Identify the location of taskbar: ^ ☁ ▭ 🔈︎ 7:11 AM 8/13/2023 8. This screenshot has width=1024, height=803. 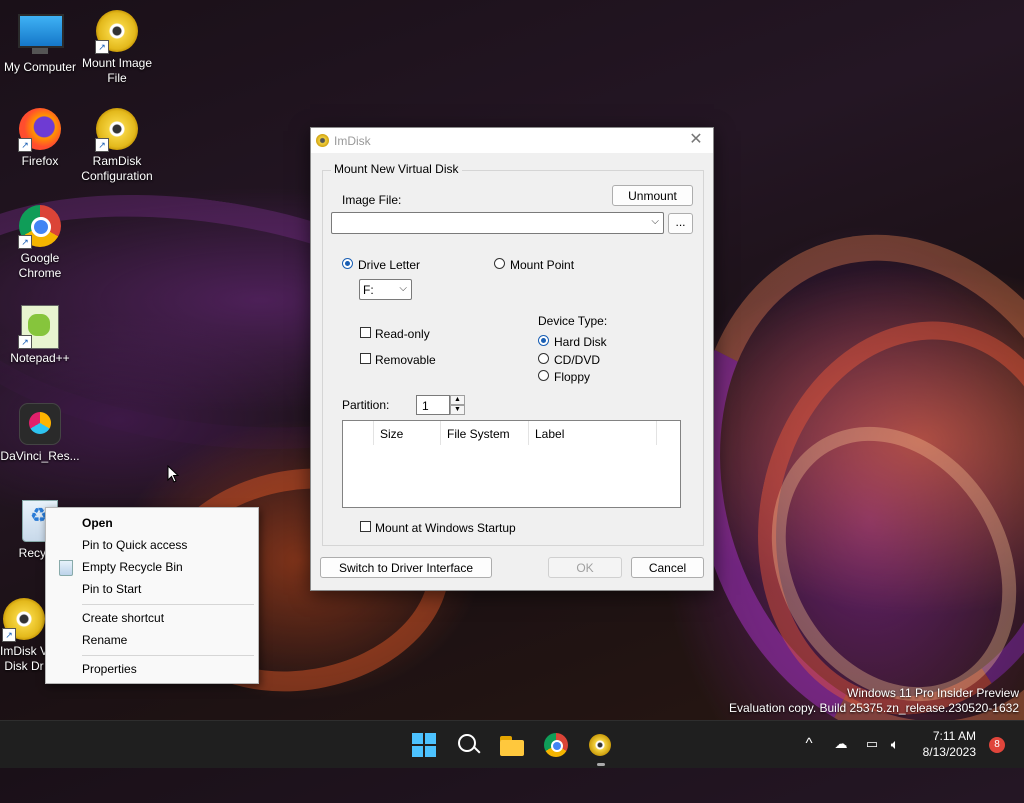
(512, 744).